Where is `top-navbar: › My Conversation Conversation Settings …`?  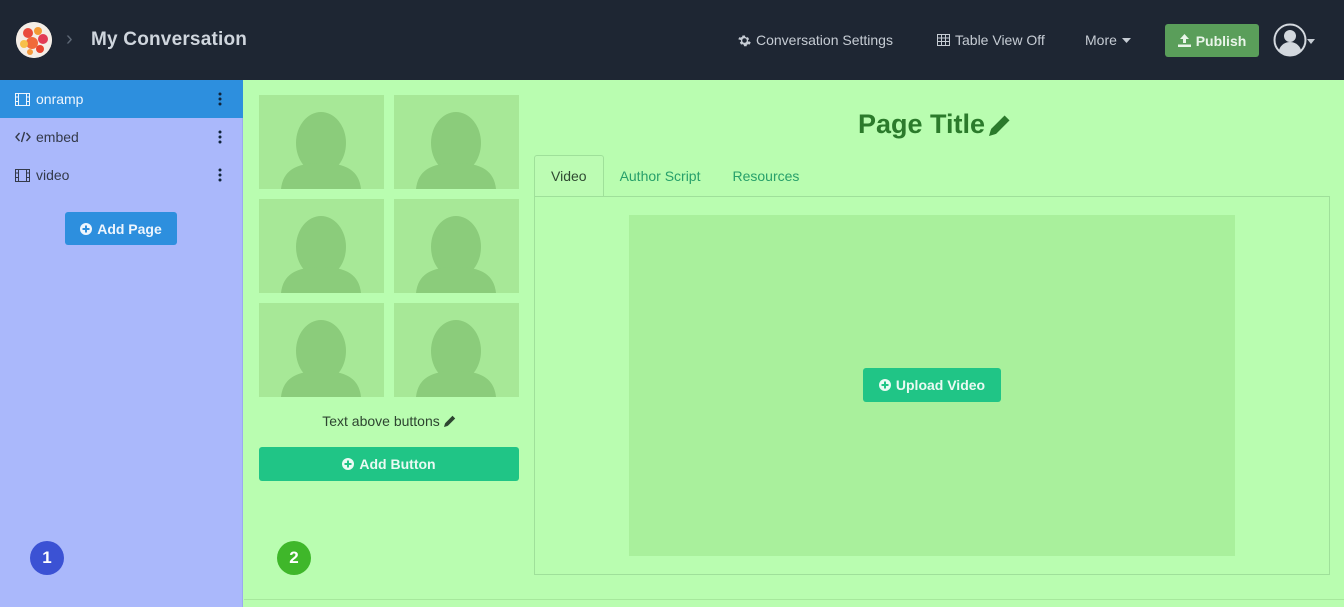 top-navbar: › My Conversation Conversation Settings … is located at coordinates (672, 40).